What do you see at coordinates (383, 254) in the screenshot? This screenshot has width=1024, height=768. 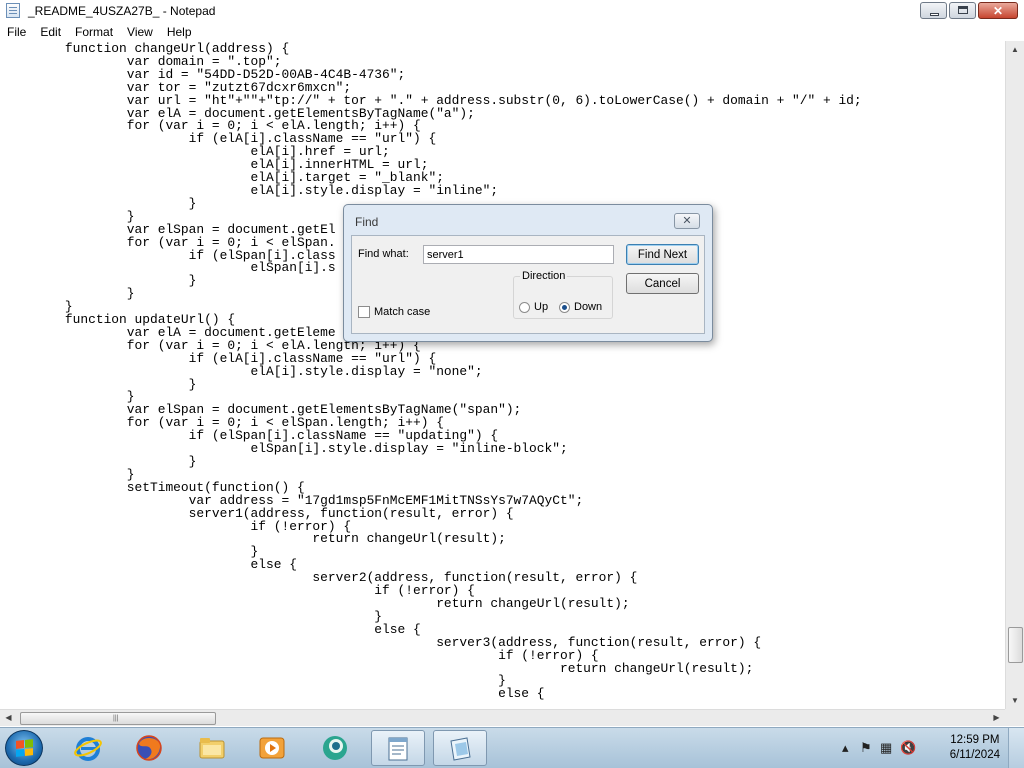 I see `find-what-label: Find what:` at bounding box center [383, 254].